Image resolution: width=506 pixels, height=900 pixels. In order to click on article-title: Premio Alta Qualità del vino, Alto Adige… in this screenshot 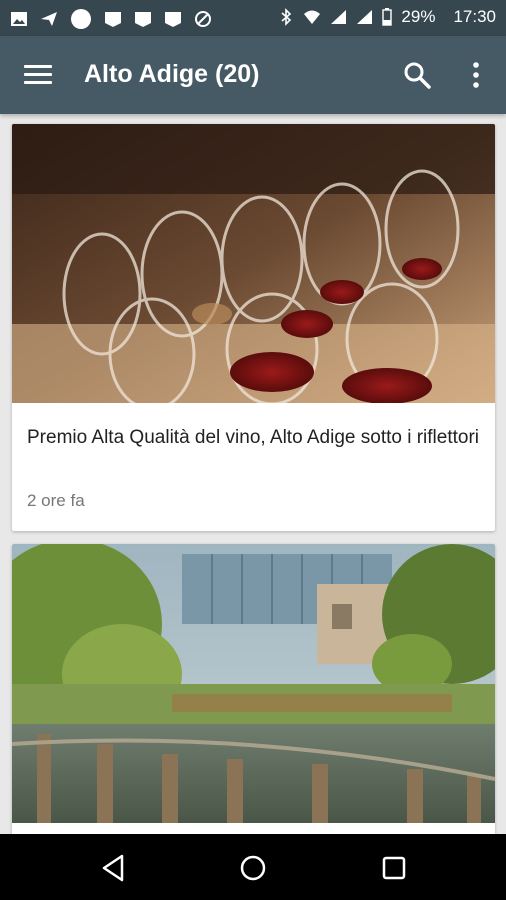, I will do `click(254, 438)`.